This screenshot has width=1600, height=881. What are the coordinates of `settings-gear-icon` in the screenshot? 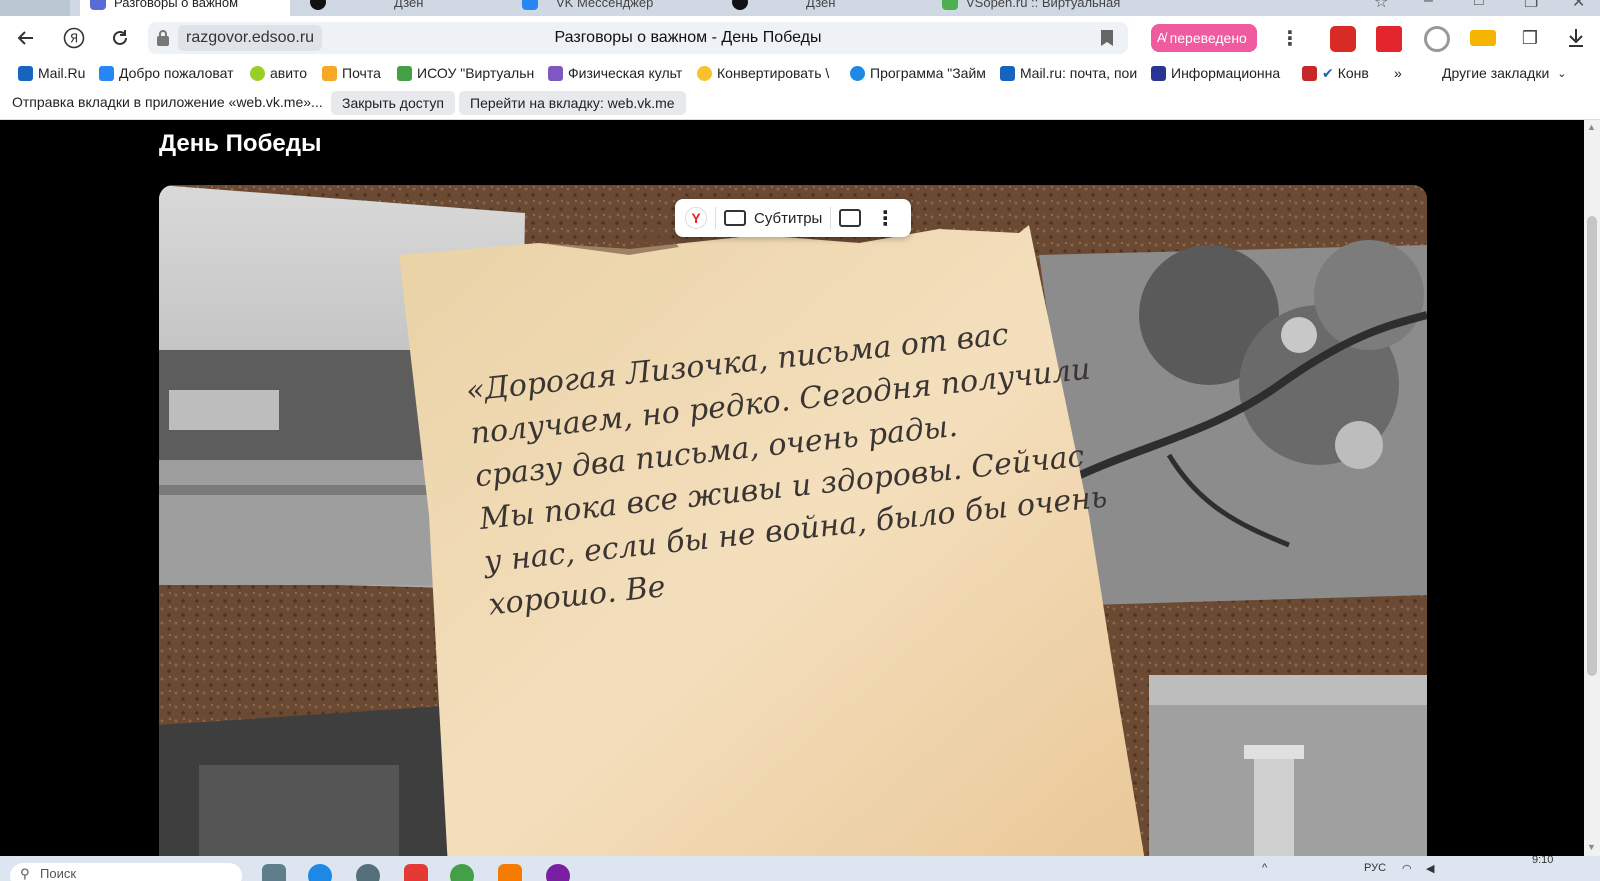 It's located at (368, 872).